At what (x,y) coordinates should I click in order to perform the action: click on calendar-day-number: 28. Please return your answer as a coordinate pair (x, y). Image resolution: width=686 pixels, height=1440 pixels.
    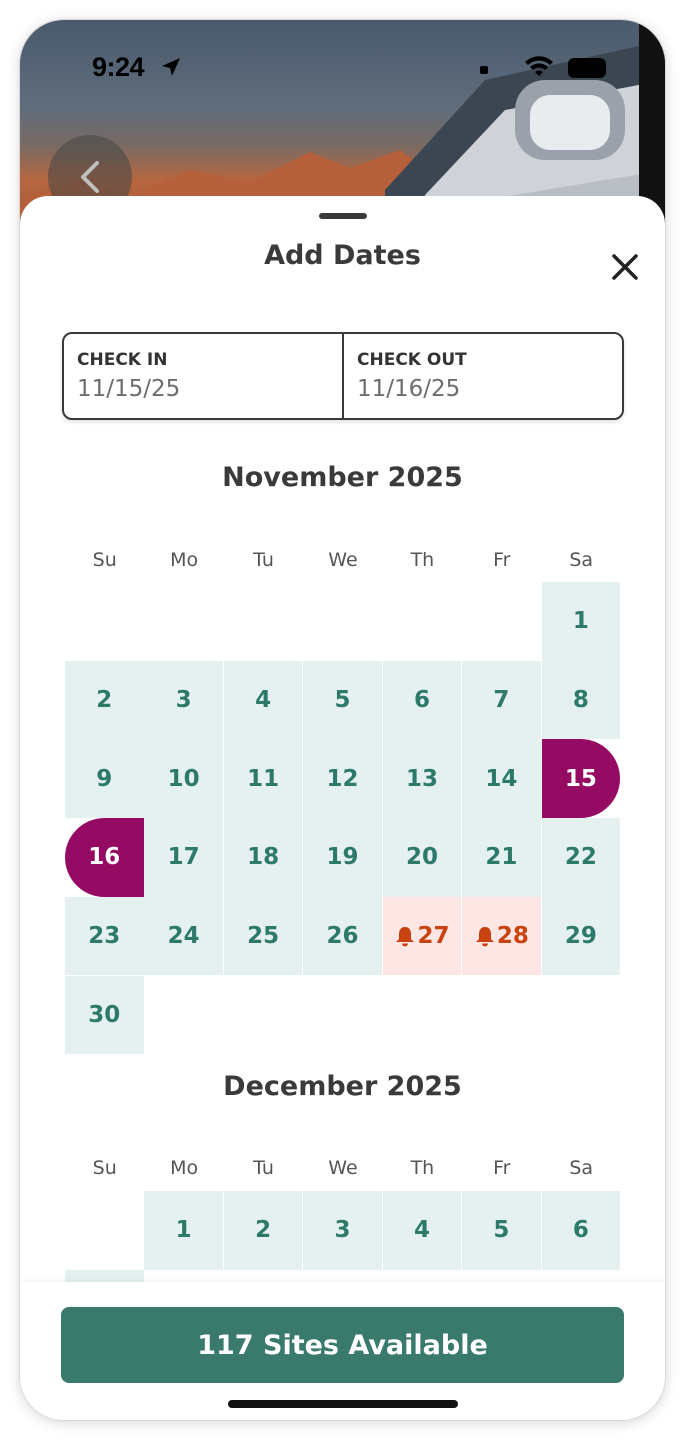
    Looking at the image, I should click on (512, 936).